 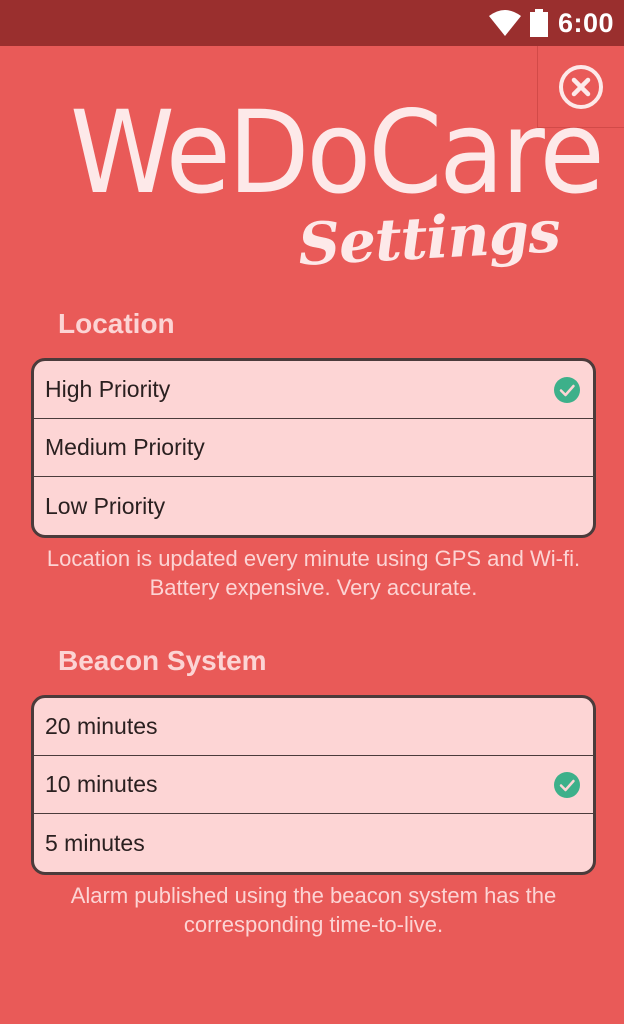 What do you see at coordinates (313, 843) in the screenshot?
I see `beacon-option-5: 5 minutes` at bounding box center [313, 843].